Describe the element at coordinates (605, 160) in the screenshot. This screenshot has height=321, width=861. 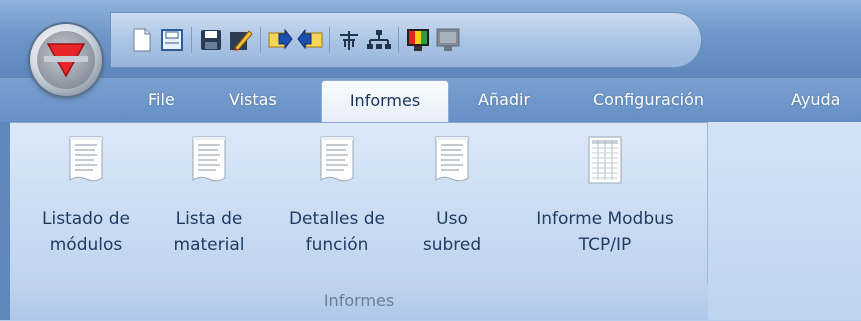
I see `table-document-icon` at that location.